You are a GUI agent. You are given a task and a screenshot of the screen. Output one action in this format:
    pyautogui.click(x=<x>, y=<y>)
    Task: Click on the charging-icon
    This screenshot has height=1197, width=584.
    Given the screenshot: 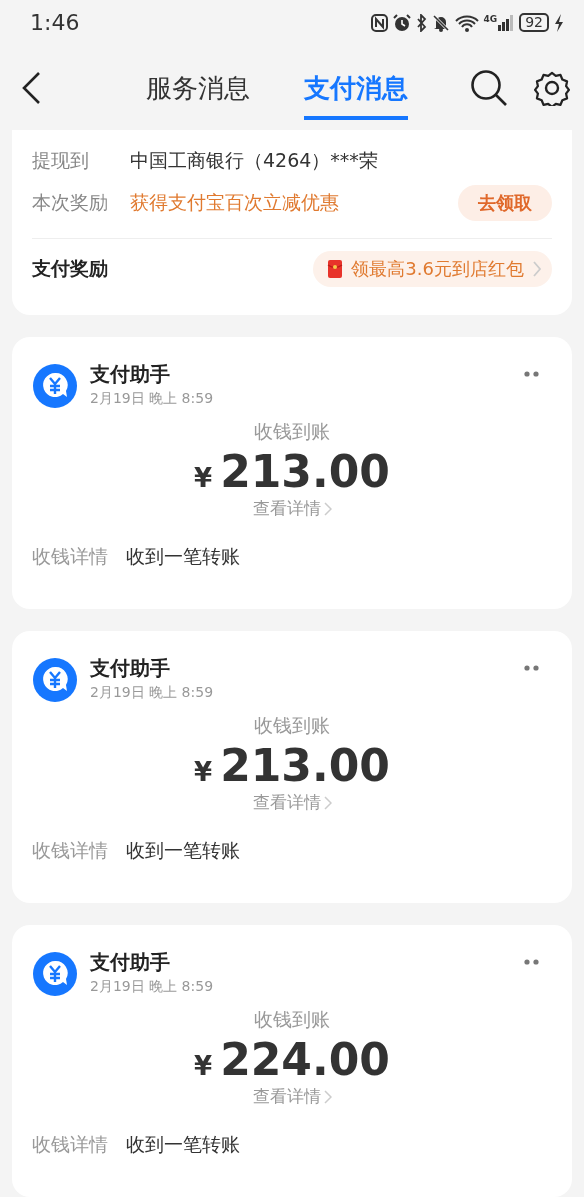 What is the action you would take?
    pyautogui.click(x=559, y=22)
    